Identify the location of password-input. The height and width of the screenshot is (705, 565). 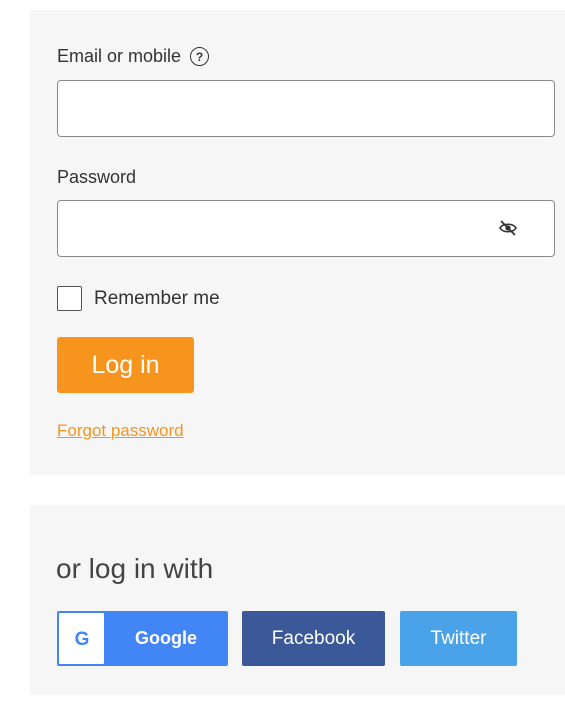
(306, 228).